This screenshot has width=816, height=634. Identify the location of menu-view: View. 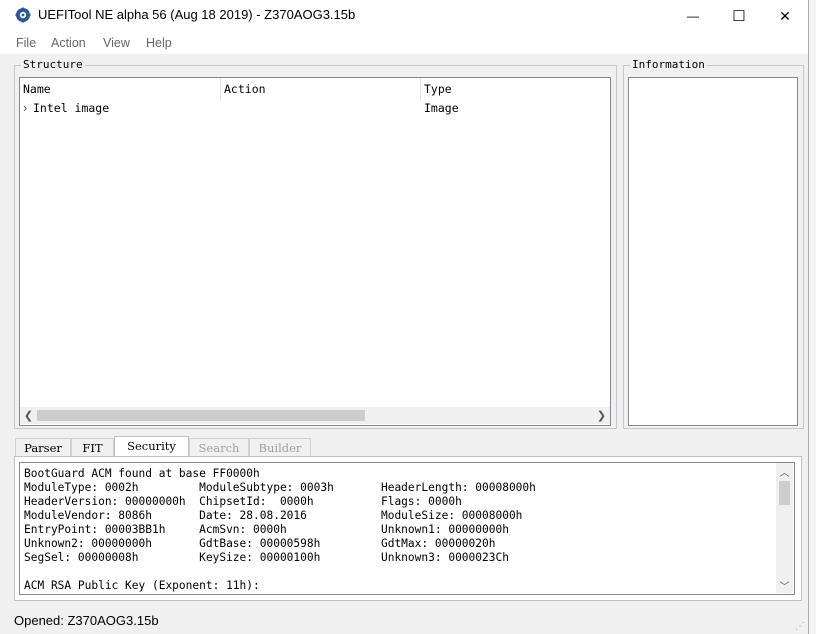
(116, 43).